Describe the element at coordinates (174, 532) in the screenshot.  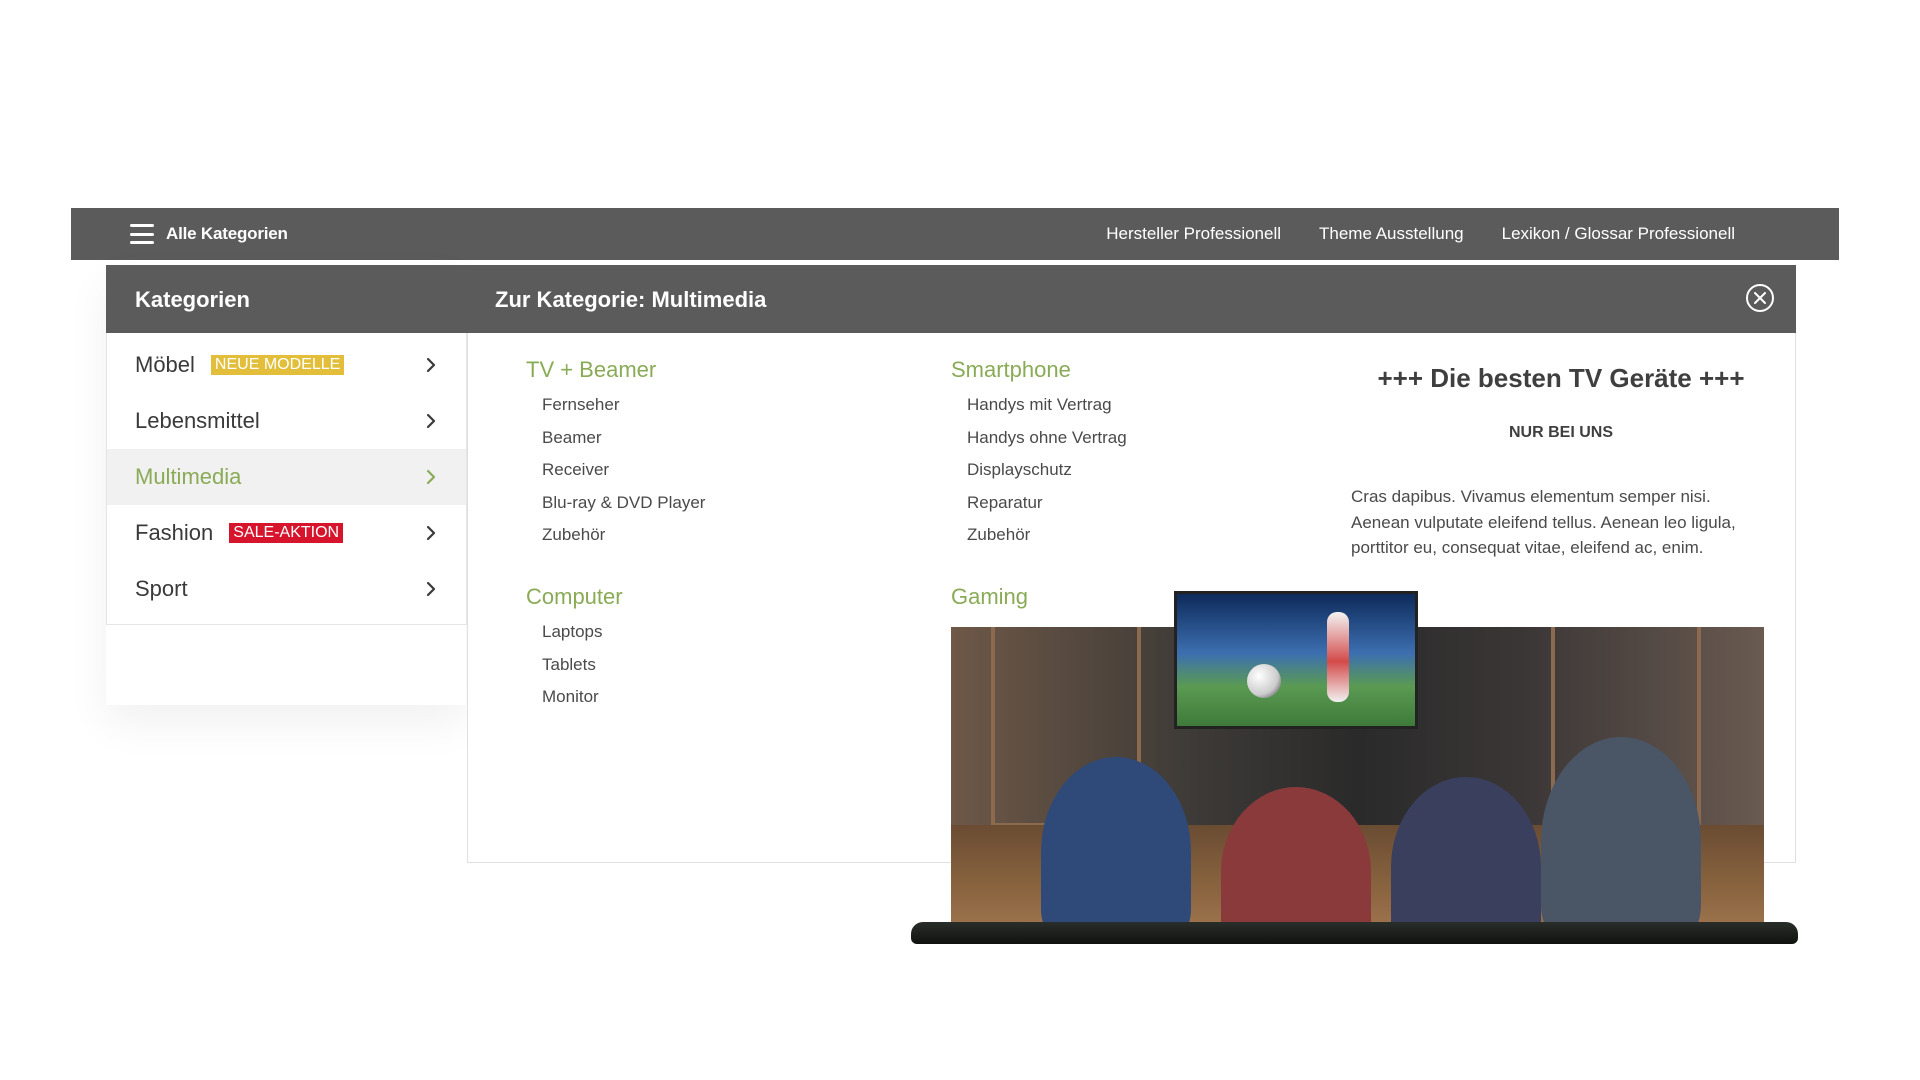
I see `category-label: Fashion` at that location.